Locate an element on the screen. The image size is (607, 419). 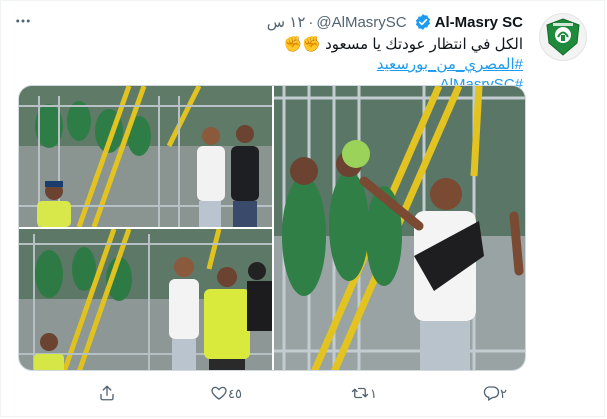
reply-count: ٢ is located at coordinates (503, 393).